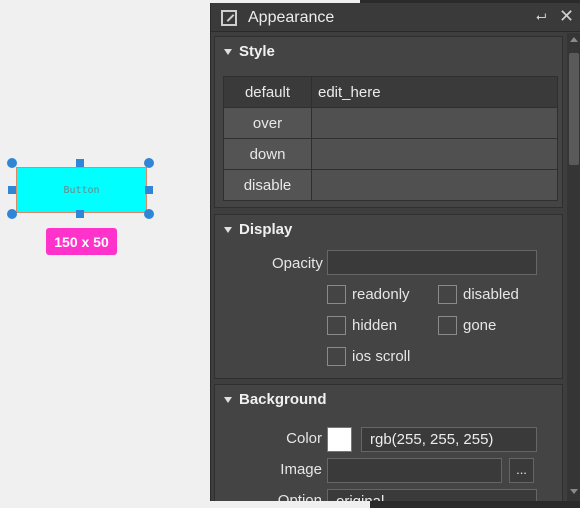 The width and height of the screenshot is (580, 508). Describe the element at coordinates (447, 325) in the screenshot. I see `gone-checkbox` at that location.